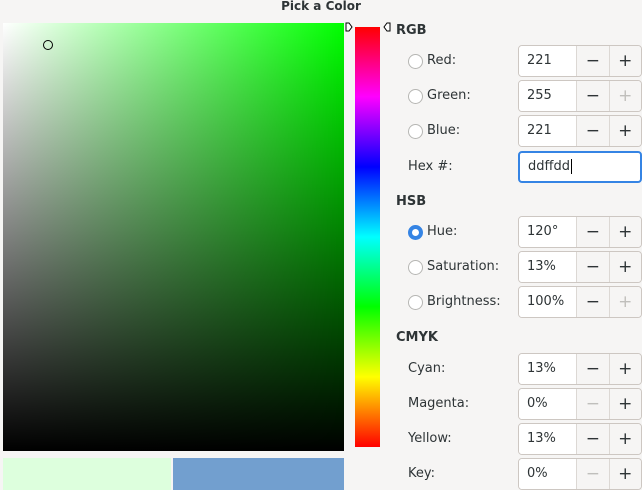  What do you see at coordinates (548, 369) in the screenshot?
I see `cyan-value: 13%` at bounding box center [548, 369].